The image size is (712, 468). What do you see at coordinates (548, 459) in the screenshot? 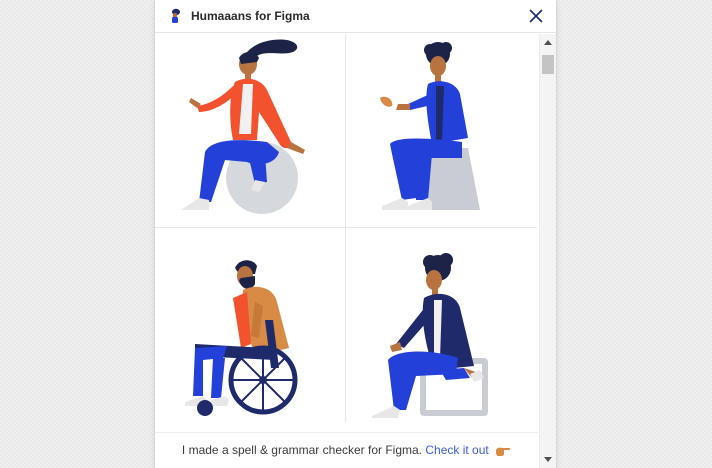
I see `scroll-down-arrow-icon` at bounding box center [548, 459].